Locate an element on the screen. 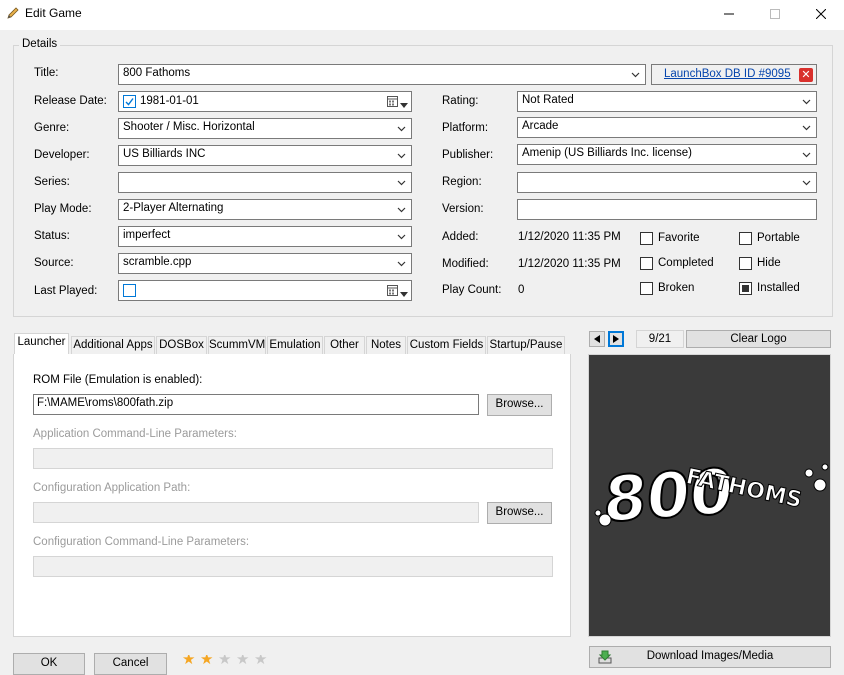 The width and height of the screenshot is (844, 675). tab-additional-apps: Additional Apps is located at coordinates (113, 345).